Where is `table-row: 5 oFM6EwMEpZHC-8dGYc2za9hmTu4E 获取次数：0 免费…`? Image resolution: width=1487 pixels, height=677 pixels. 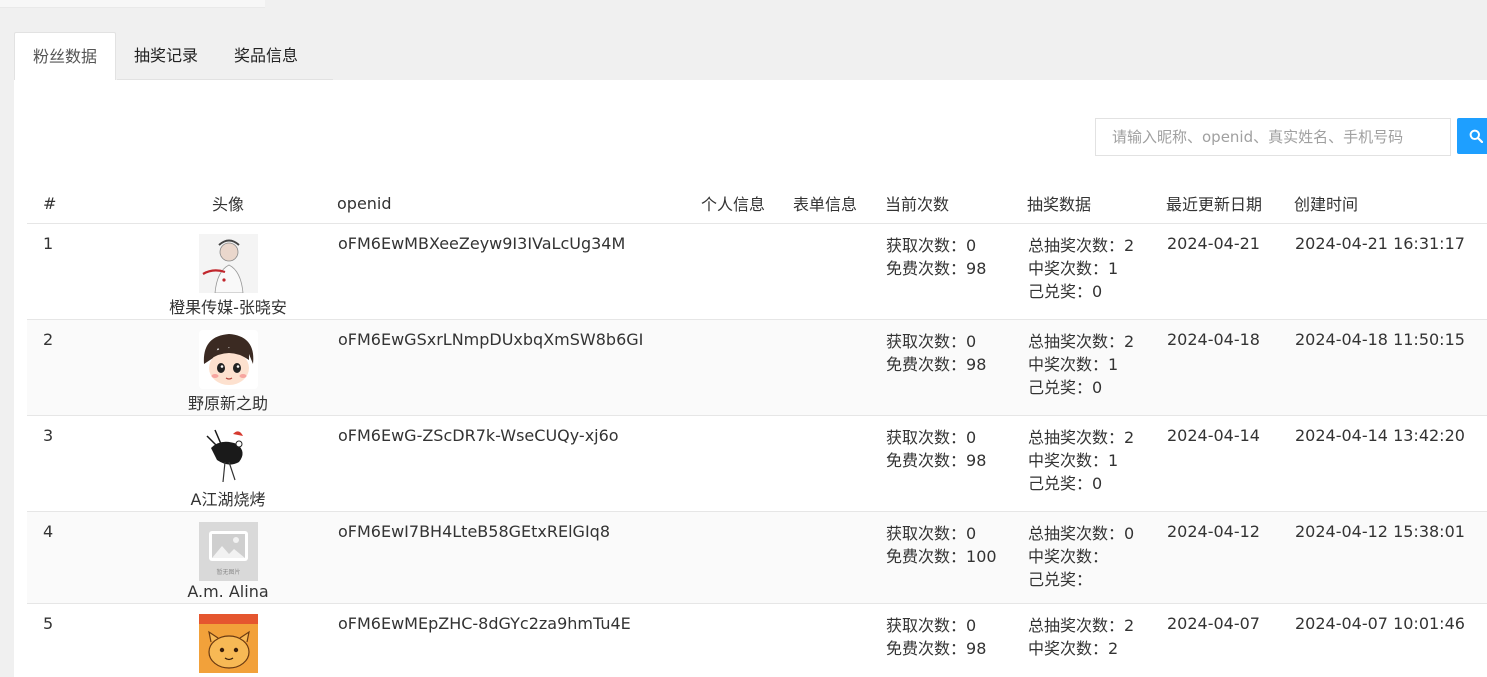 table-row: 5 oFM6EwMEpZHC-8dGYc2za9hmTu4E 获取次数：0 免费… is located at coordinates (757, 640).